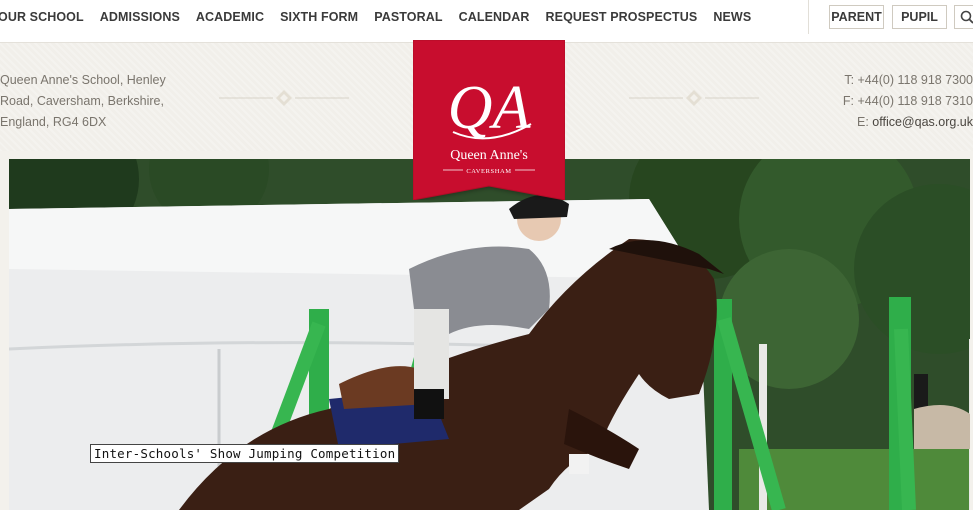  Describe the element at coordinates (622, 17) in the screenshot. I see `nav-request-prospectus: REQUEST PROSPECTUS` at that location.